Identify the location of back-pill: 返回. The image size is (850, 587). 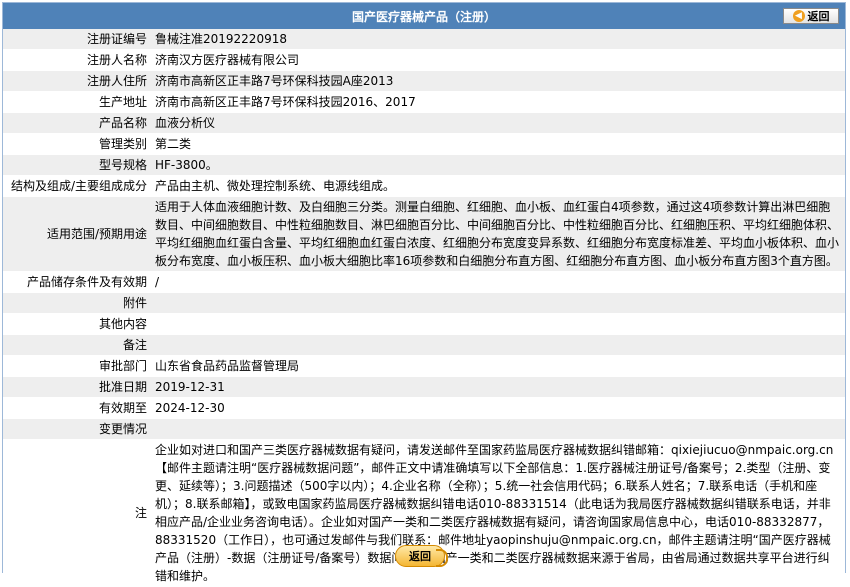
(421, 556).